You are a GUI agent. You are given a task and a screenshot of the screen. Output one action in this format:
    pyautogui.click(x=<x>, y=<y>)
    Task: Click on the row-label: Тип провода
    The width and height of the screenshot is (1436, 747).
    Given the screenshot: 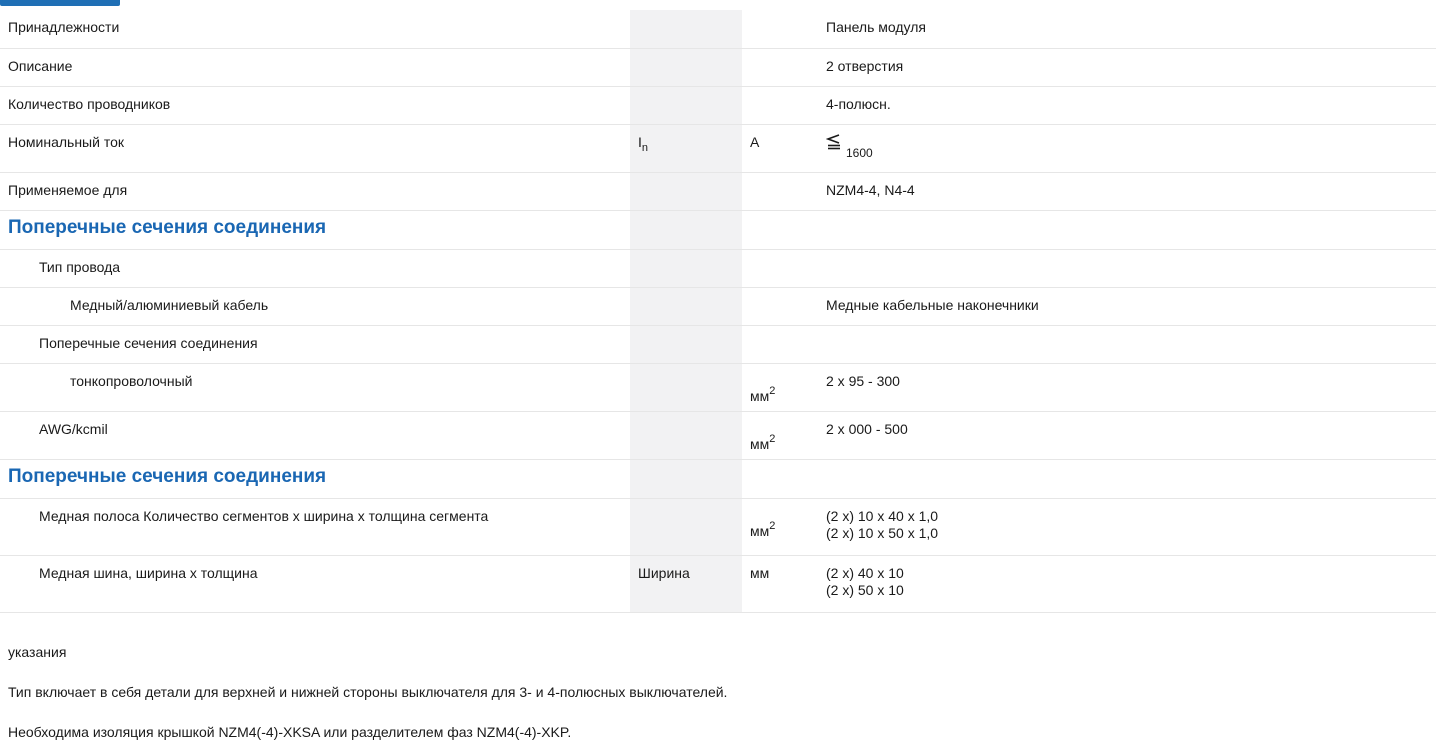 What is the action you would take?
    pyautogui.click(x=315, y=268)
    